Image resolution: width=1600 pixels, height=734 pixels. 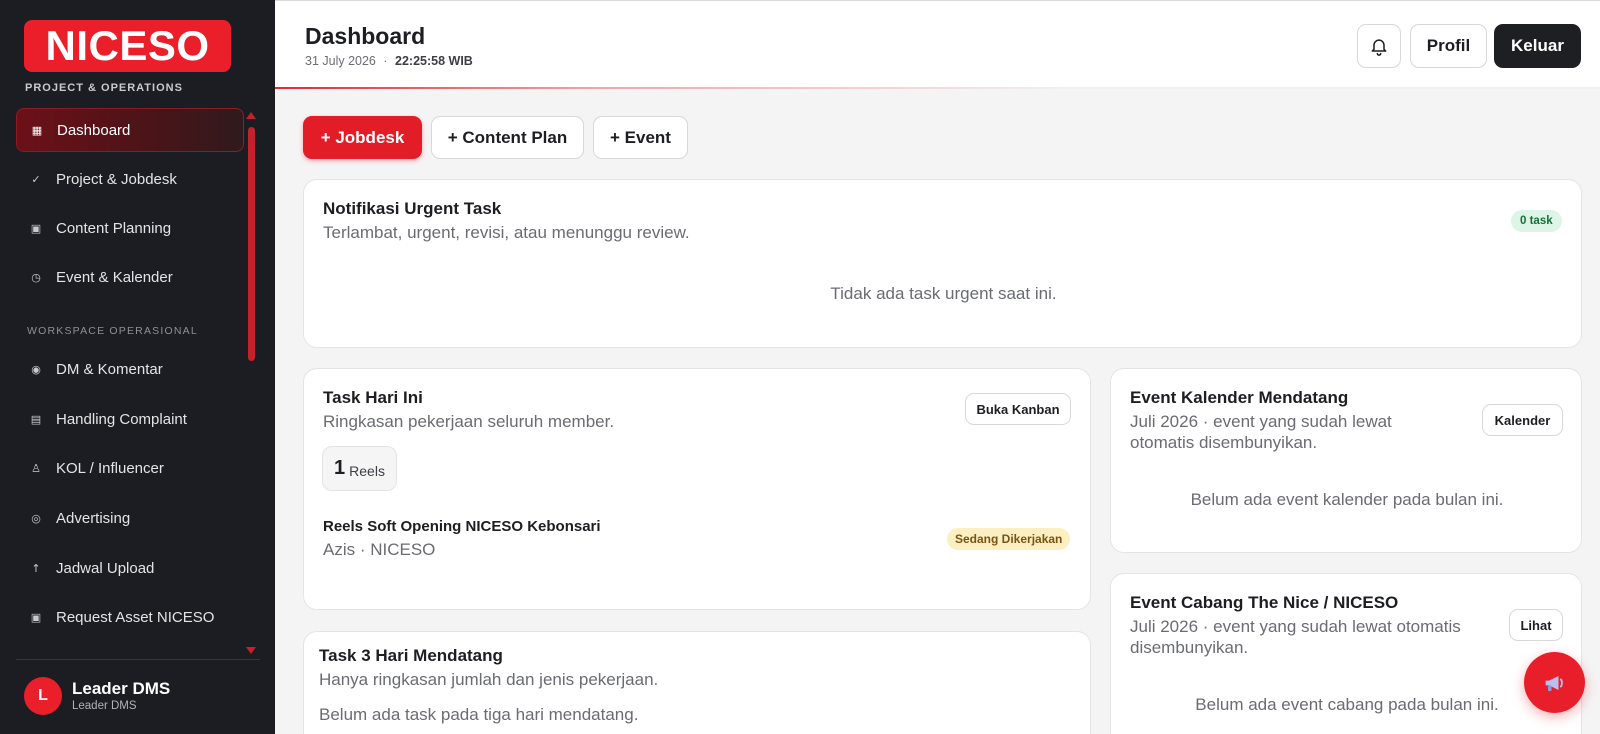 I want to click on sidebar-item-kol-influencer: ♙ KOL / Influencer, so click(x=130, y=468).